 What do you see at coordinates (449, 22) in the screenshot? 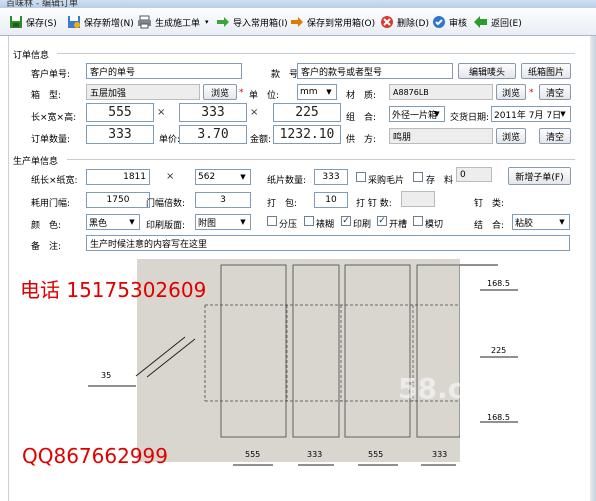
I see `audit-button: 审核` at bounding box center [449, 22].